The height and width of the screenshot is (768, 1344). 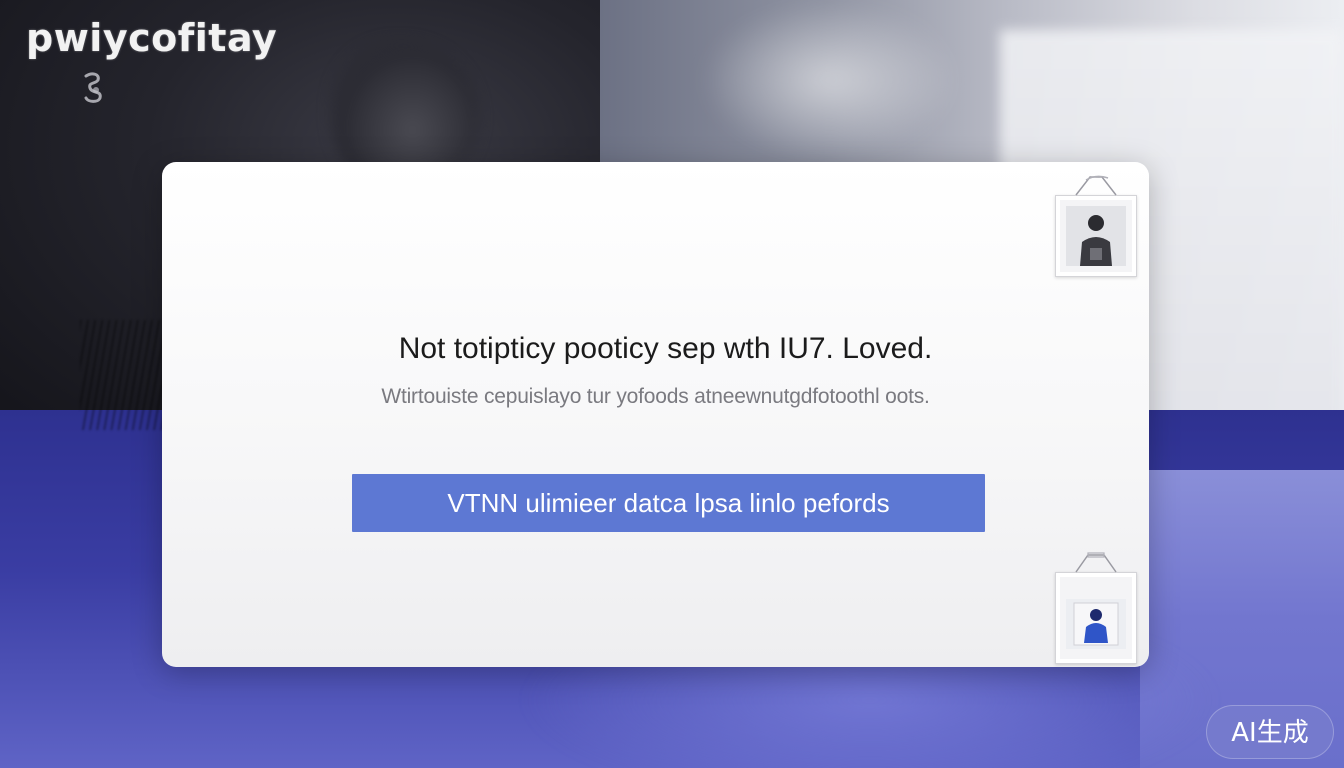 I want to click on background-light-spot, so click(x=830, y=80).